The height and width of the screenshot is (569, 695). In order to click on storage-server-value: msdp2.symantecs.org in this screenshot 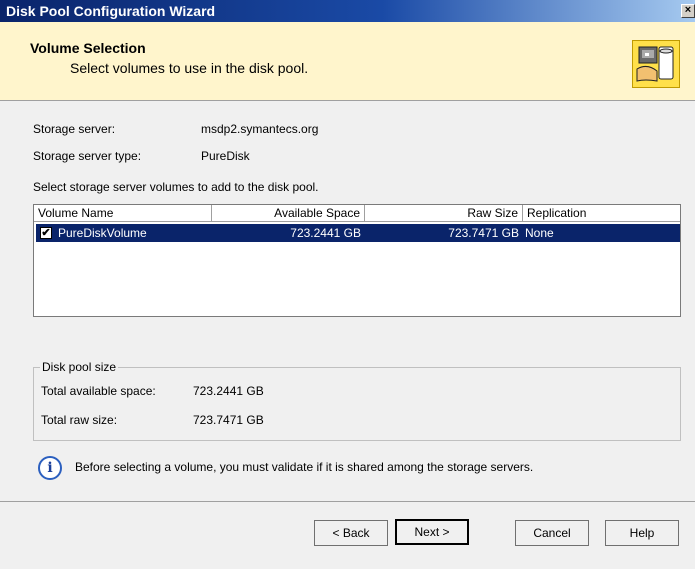, I will do `click(260, 129)`.